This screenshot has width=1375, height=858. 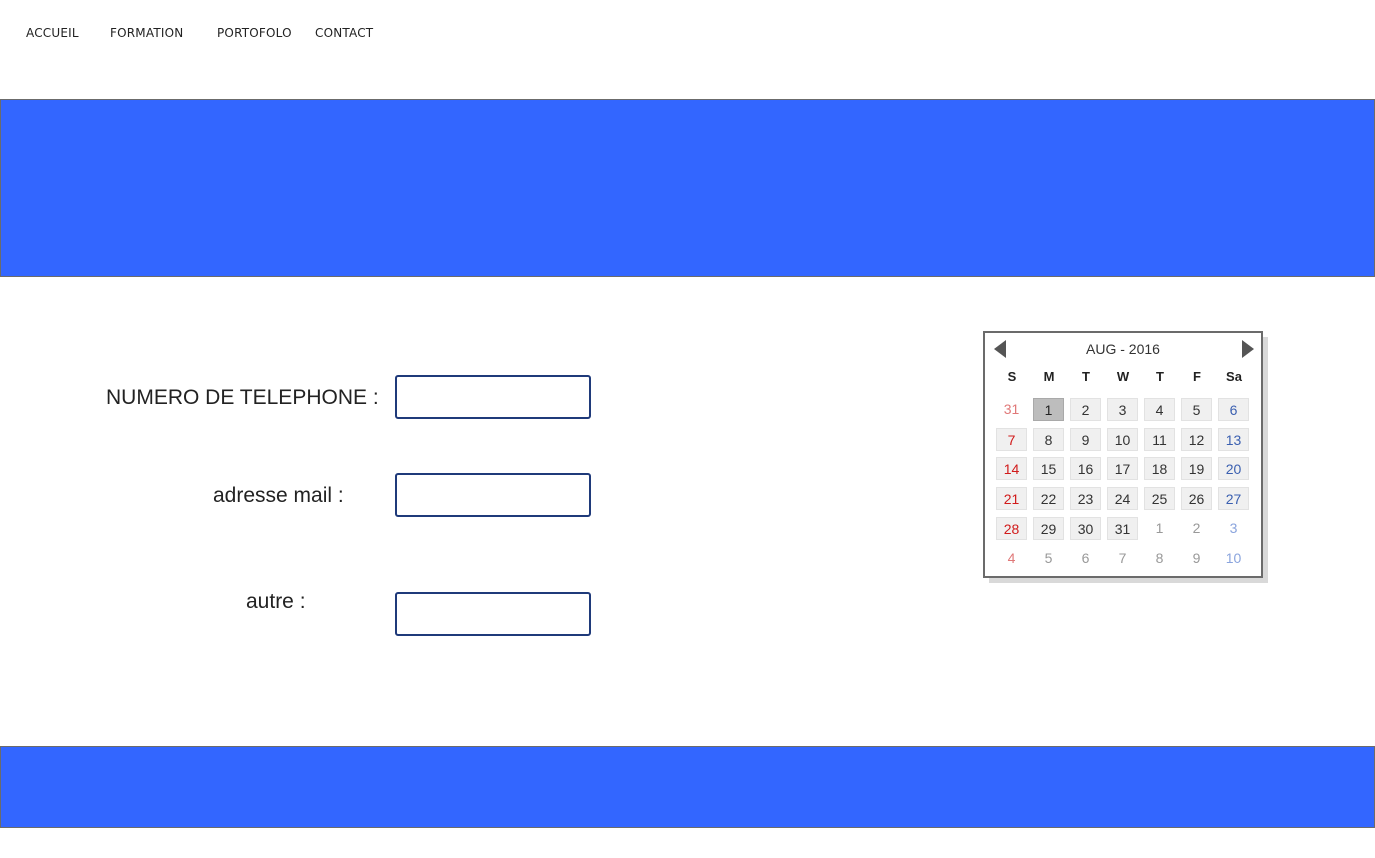 I want to click on calendar-week-row: 31 1 2 3 4 5 6, so click(x=1125, y=410).